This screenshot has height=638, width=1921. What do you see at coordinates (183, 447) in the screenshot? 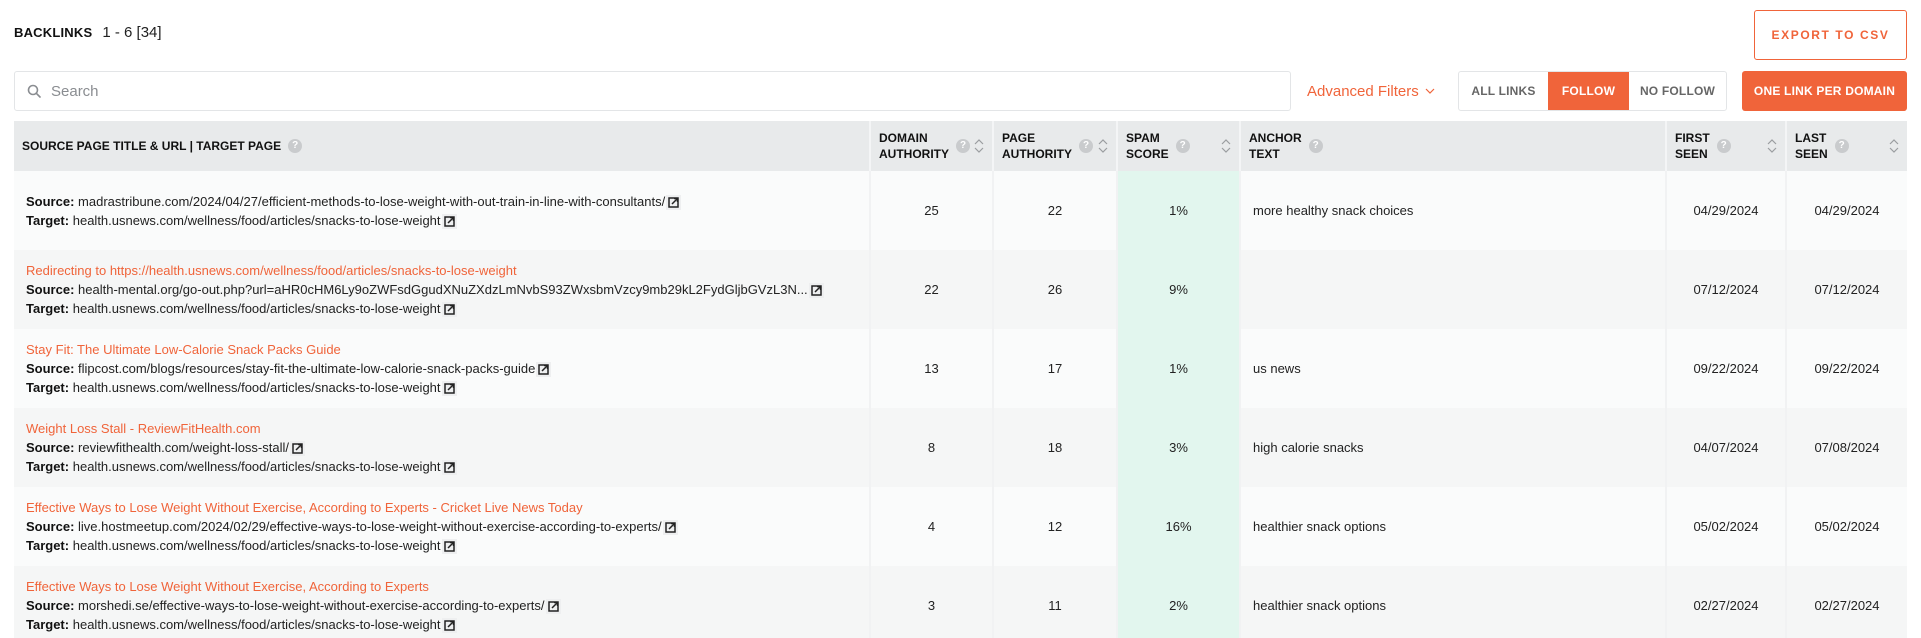
I see `source-url: reviewfithealth.com/weight-loss-stall/` at bounding box center [183, 447].